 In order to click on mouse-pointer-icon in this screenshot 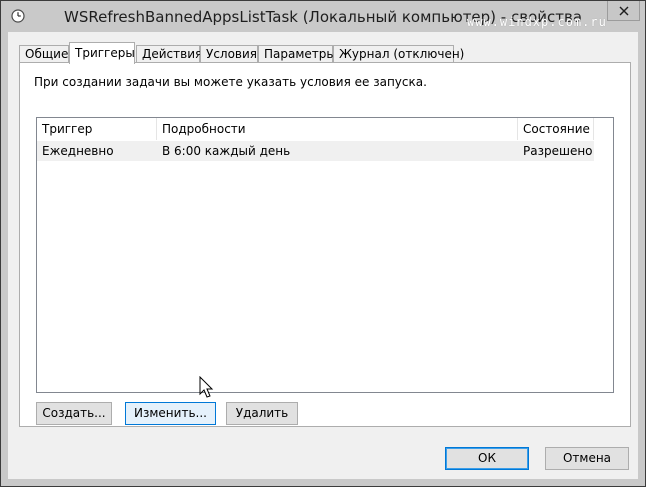, I will do `click(206, 387)`.